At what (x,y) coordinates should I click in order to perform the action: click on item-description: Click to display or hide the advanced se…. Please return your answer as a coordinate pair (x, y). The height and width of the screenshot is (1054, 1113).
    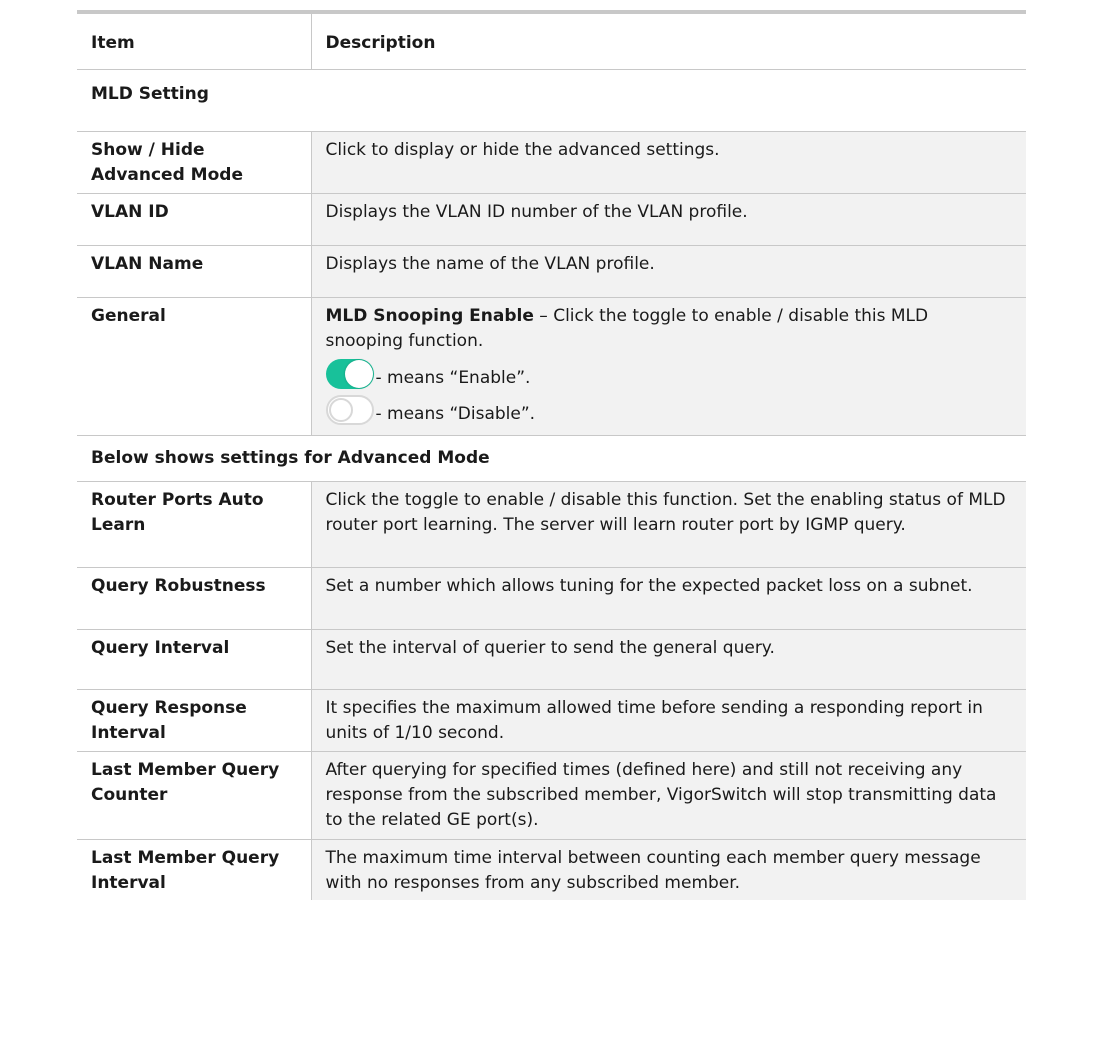
    Looking at the image, I should click on (668, 162).